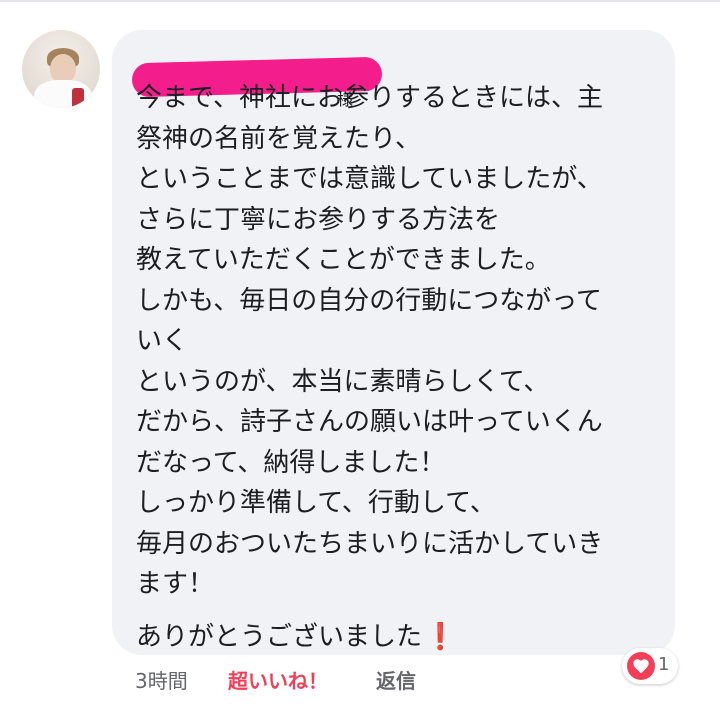 The width and height of the screenshot is (720, 712). I want to click on reaction-summary: 1, so click(650, 666).